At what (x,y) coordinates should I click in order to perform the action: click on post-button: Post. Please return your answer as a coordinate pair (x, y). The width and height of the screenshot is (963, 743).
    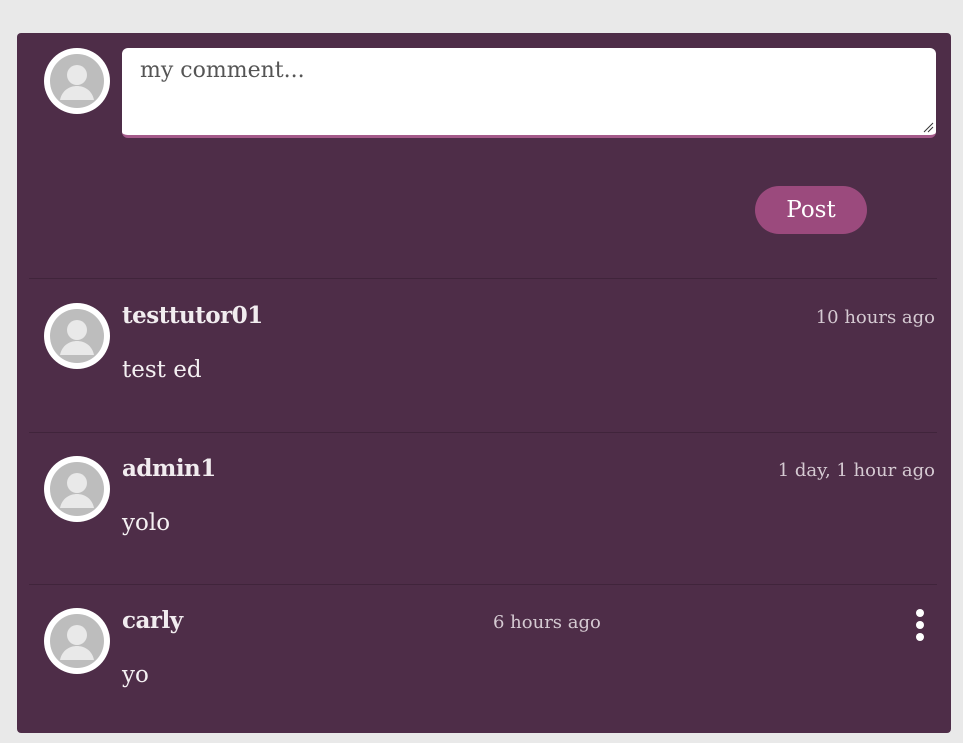
    Looking at the image, I should click on (811, 210).